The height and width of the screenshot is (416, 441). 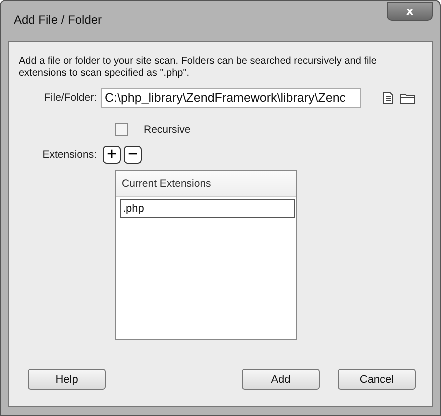 I want to click on window-title: Add File / Folder, so click(x=58, y=20).